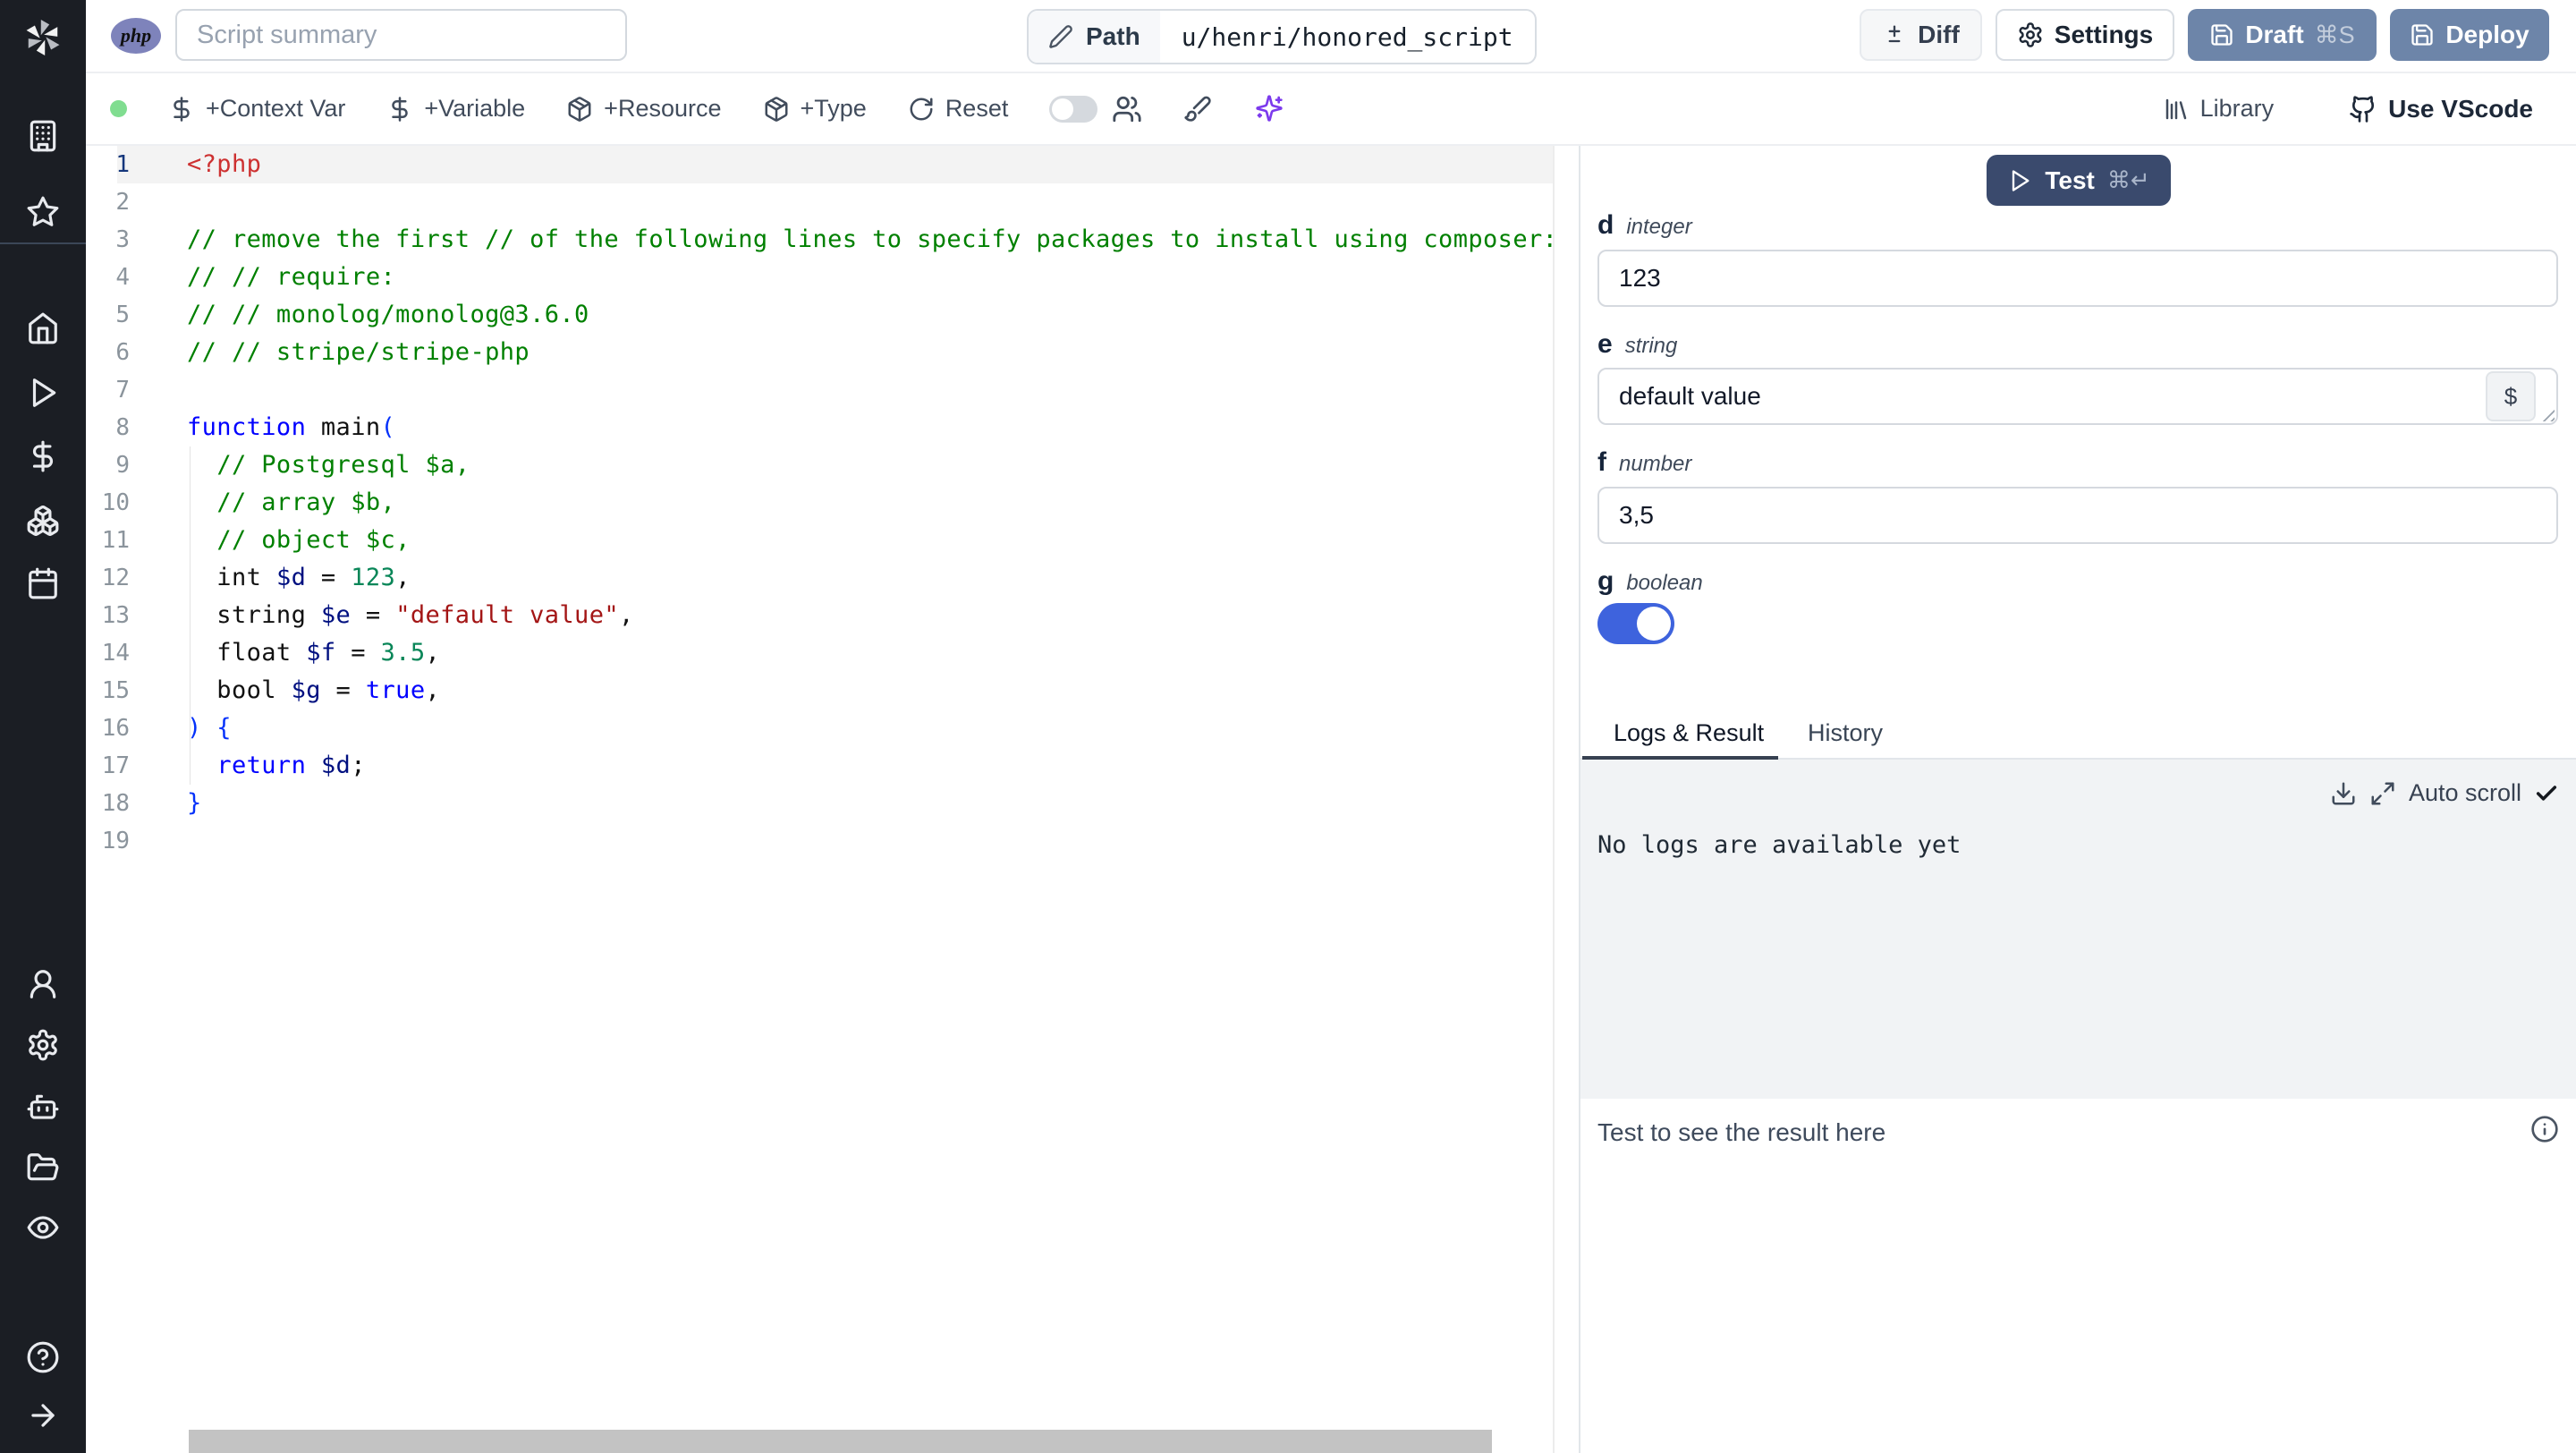 This screenshot has width=2576, height=1453. Describe the element at coordinates (2334, 34) in the screenshot. I see `draft-shortcut: ⌘S` at that location.